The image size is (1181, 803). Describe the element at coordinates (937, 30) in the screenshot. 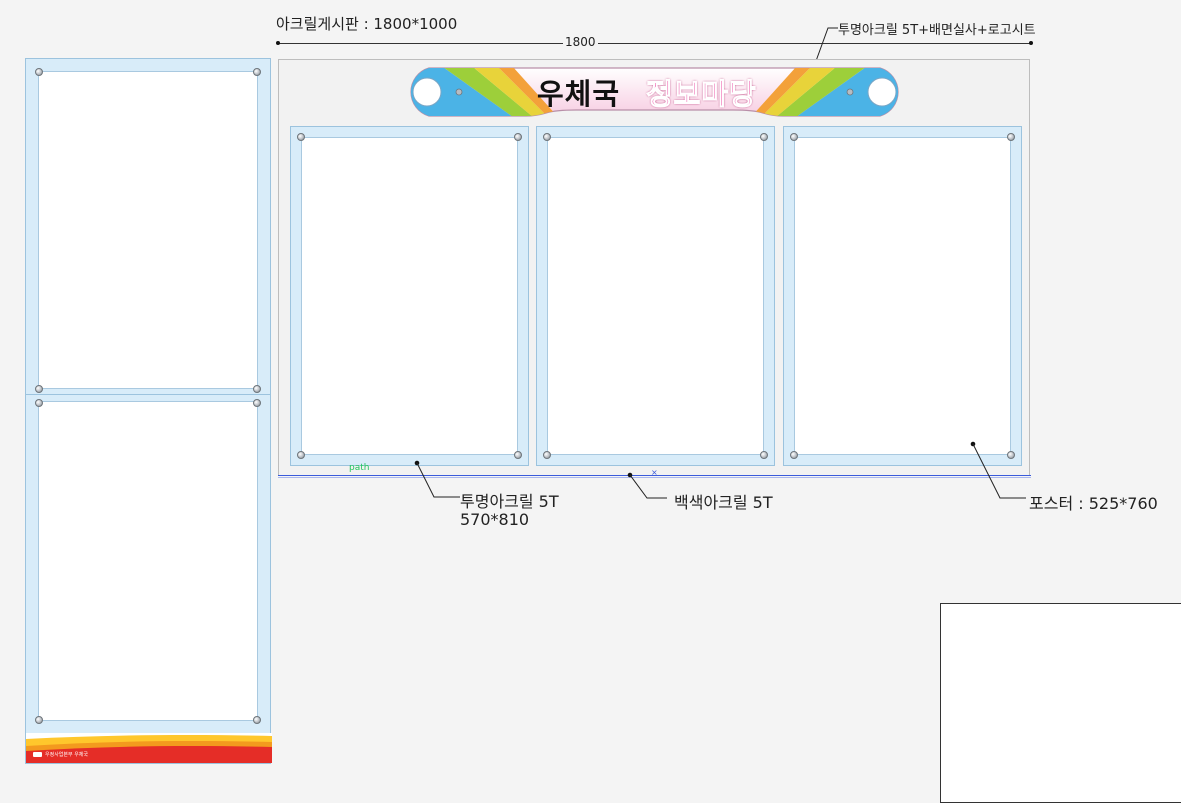

I see `top-right-annotation: 투명아크릴 5T+배면실사+로고시트` at that location.